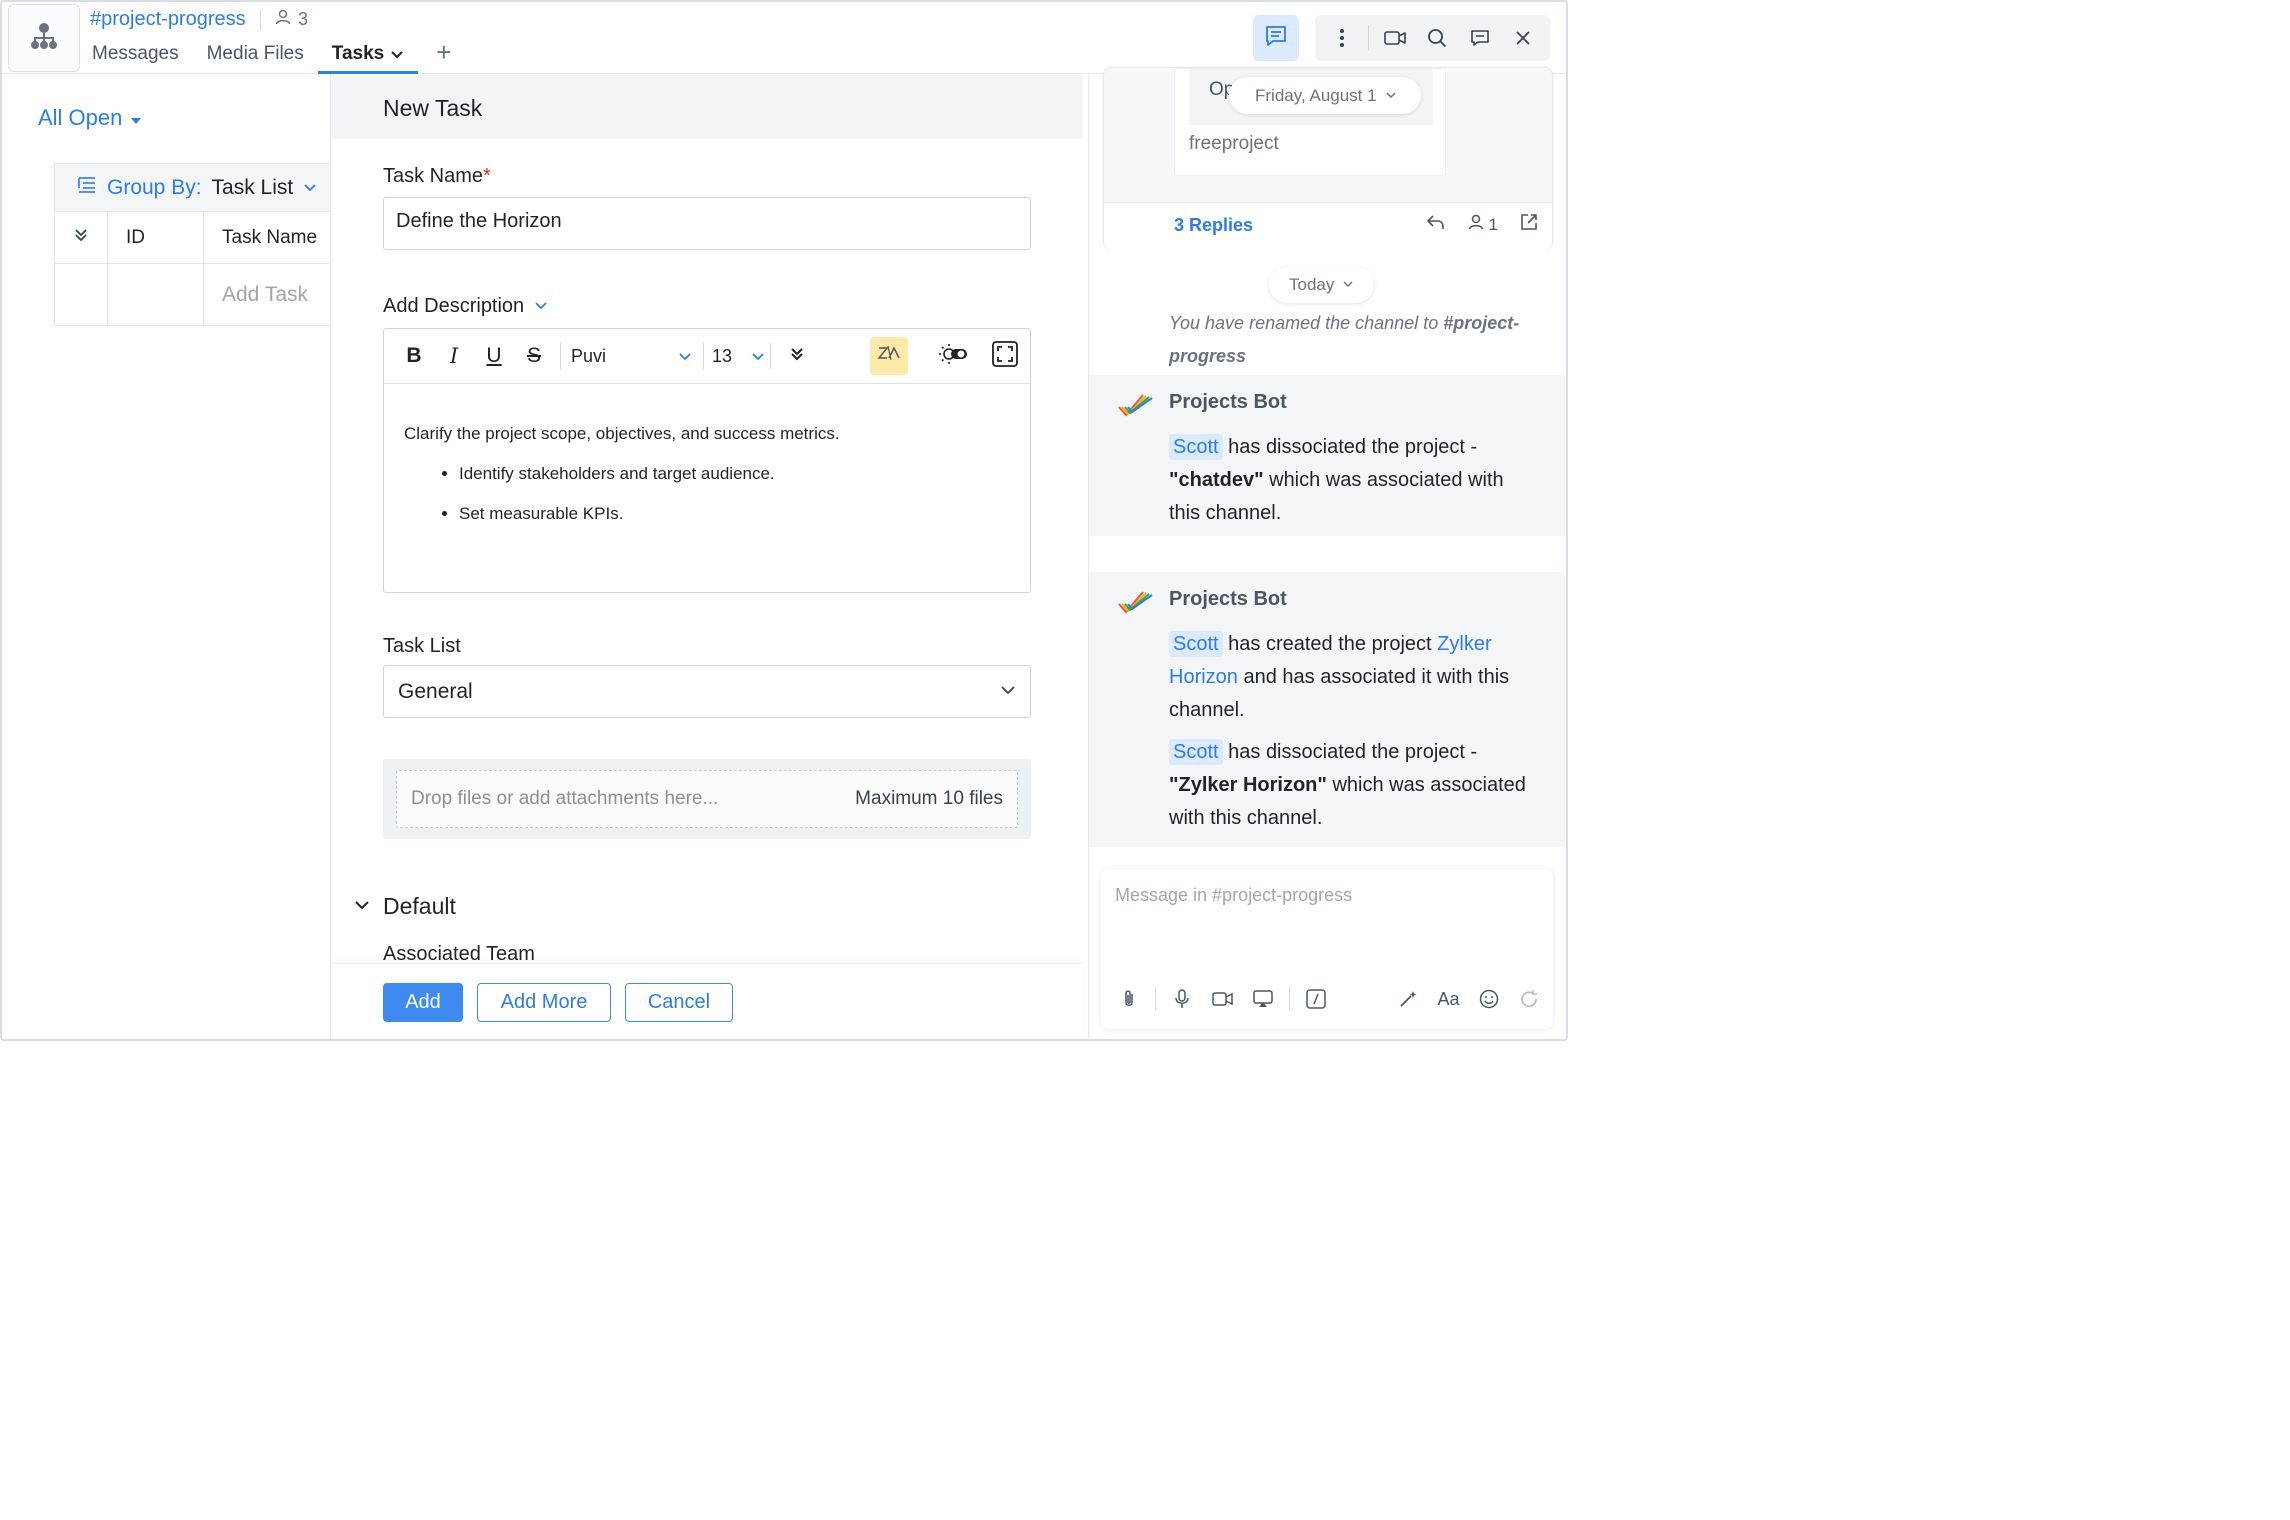 The width and height of the screenshot is (2290, 1520). What do you see at coordinates (443, 56) in the screenshot?
I see `add-tab-button: +` at bounding box center [443, 56].